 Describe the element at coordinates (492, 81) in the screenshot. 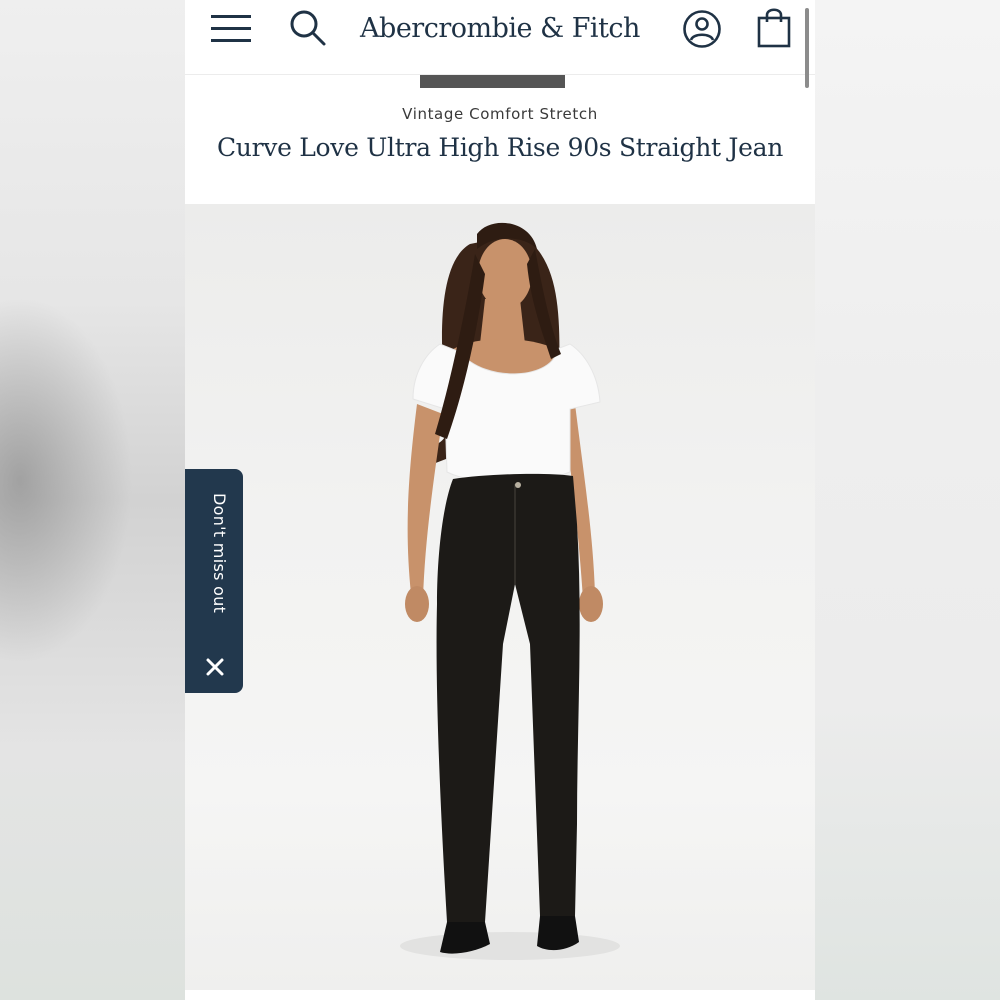

I see `image-carousel-indicator` at that location.